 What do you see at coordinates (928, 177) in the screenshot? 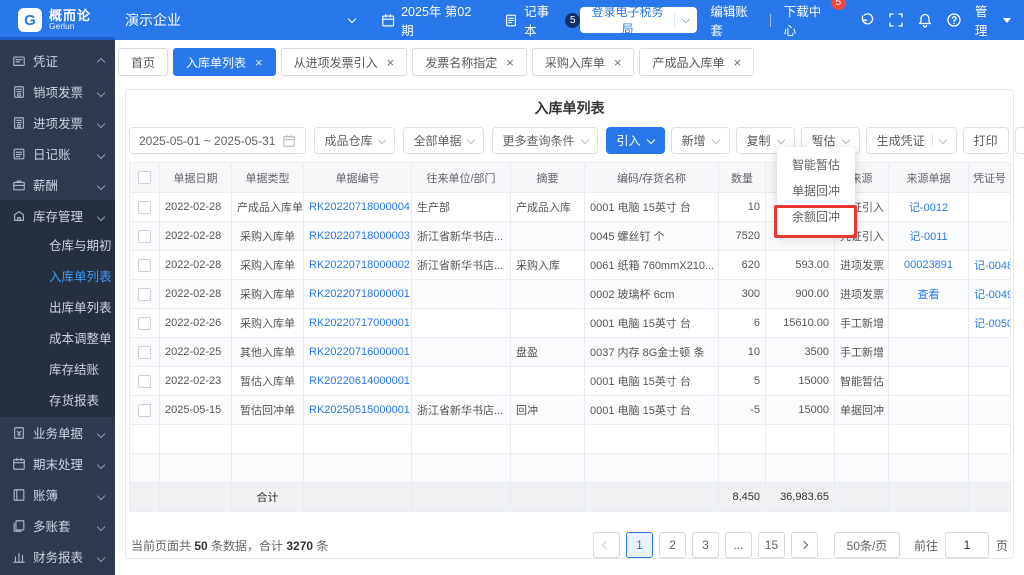
I see `table-header-cell: 来源单据` at bounding box center [928, 177].